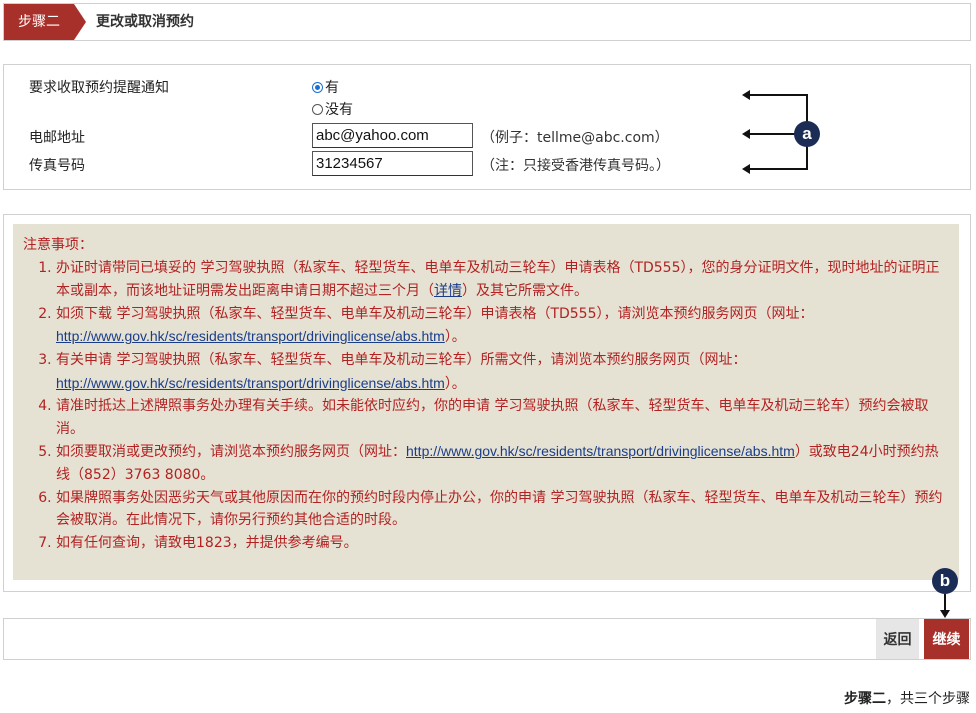 The image size is (976, 713). I want to click on step-badge-arrow, so click(80, 22).